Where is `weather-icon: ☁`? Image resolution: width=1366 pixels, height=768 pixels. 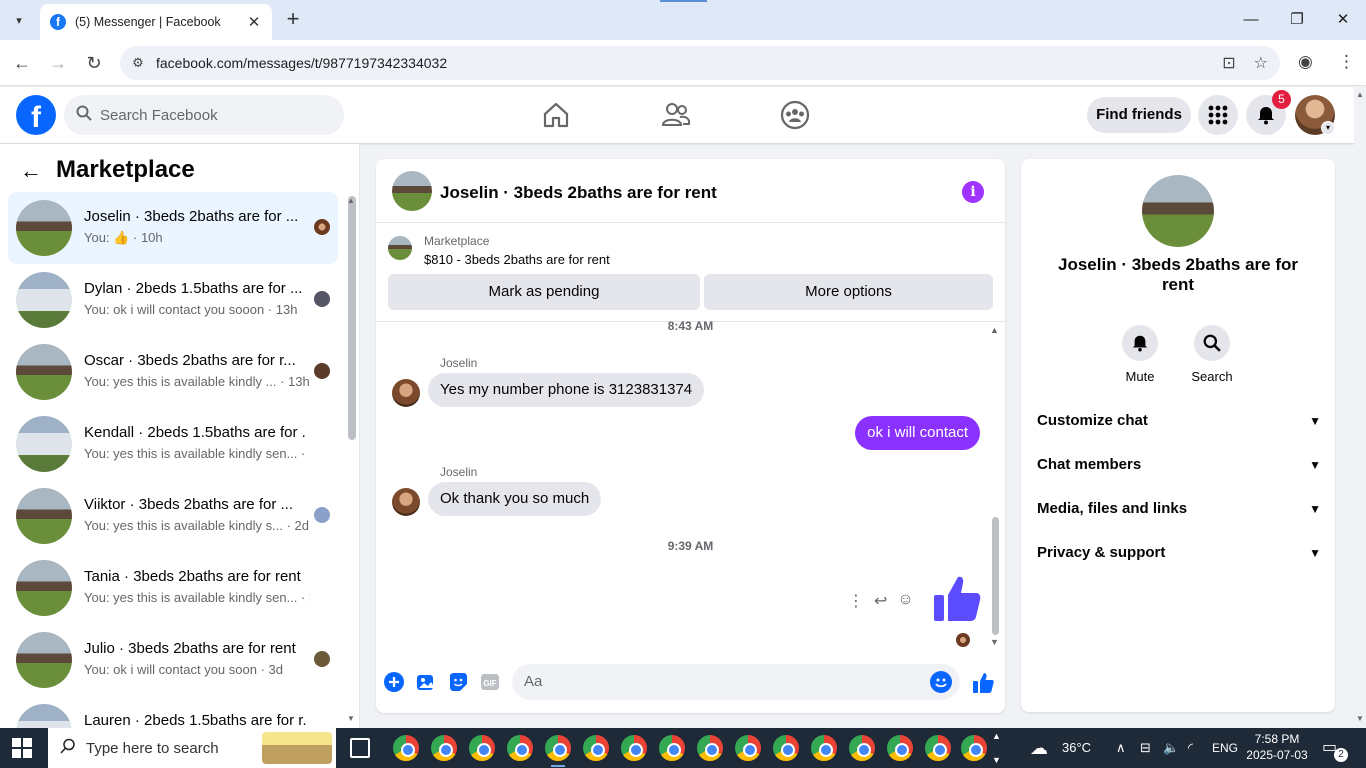
weather-icon: ☁ is located at coordinates (1039, 748).